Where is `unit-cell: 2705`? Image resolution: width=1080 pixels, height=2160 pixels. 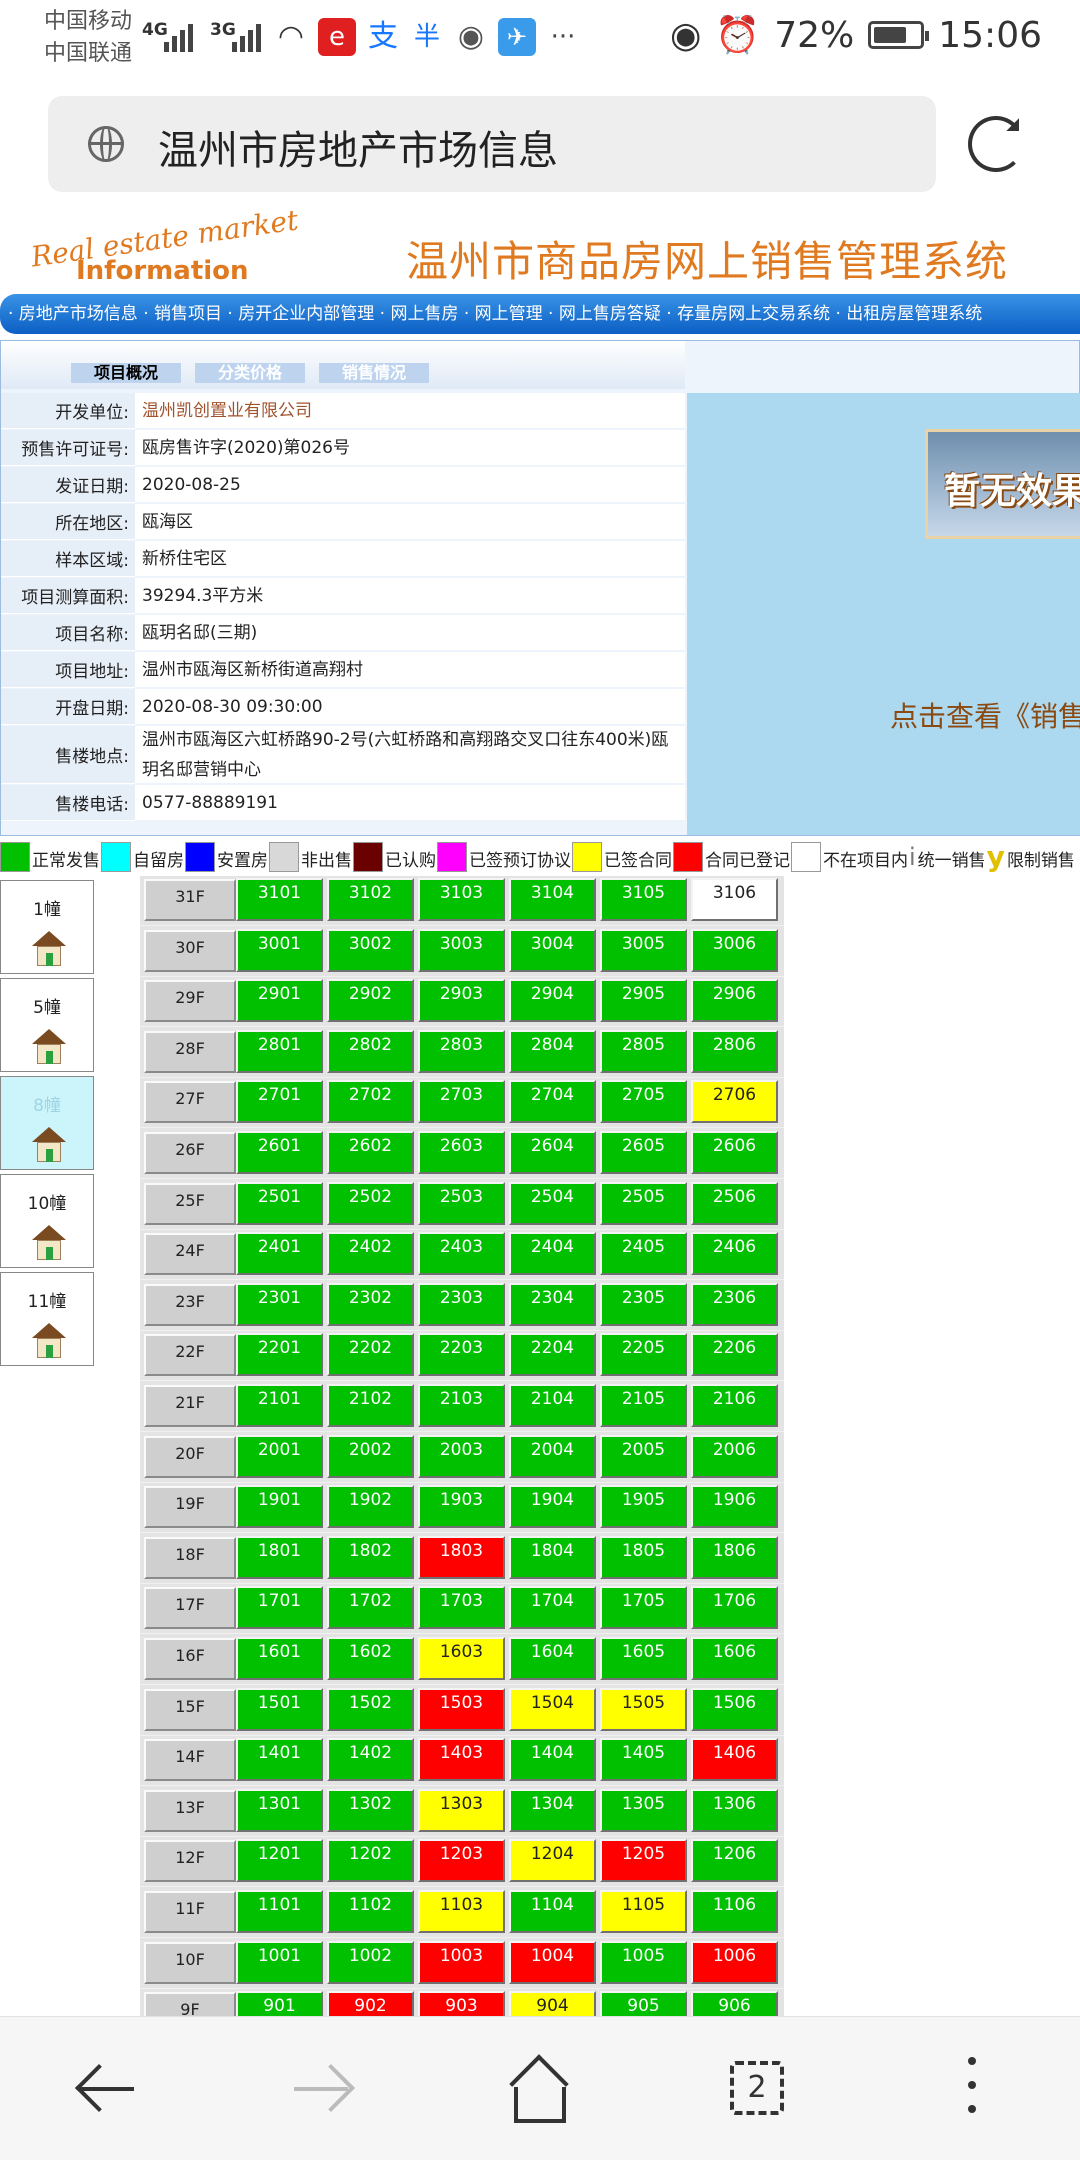 unit-cell: 2705 is located at coordinates (643, 1102).